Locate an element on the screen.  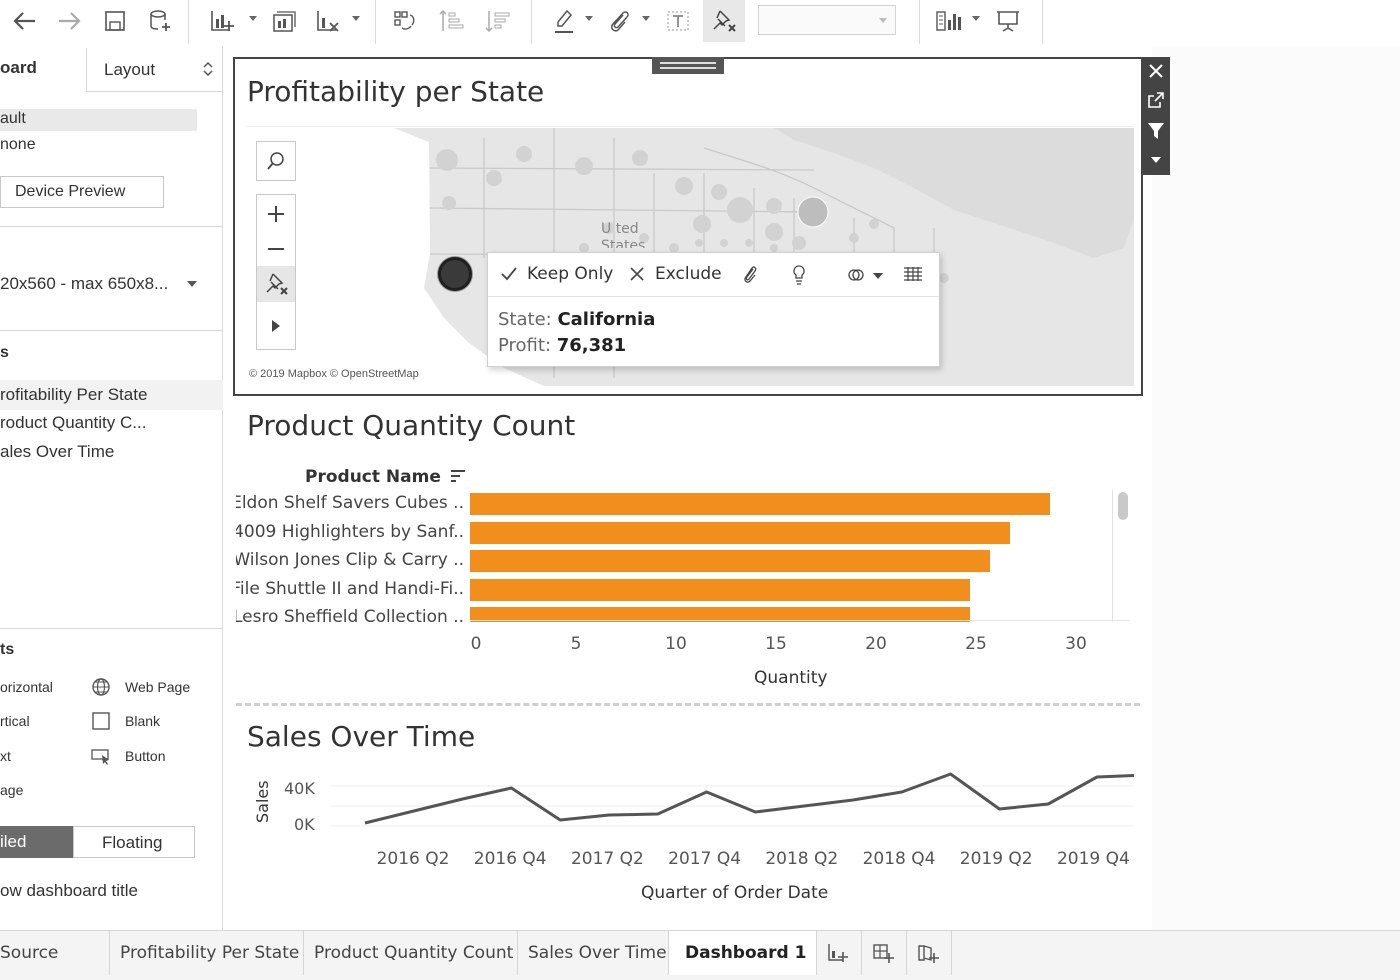
tab-sales-over-time: Sales Over Time is located at coordinates (593, 953).